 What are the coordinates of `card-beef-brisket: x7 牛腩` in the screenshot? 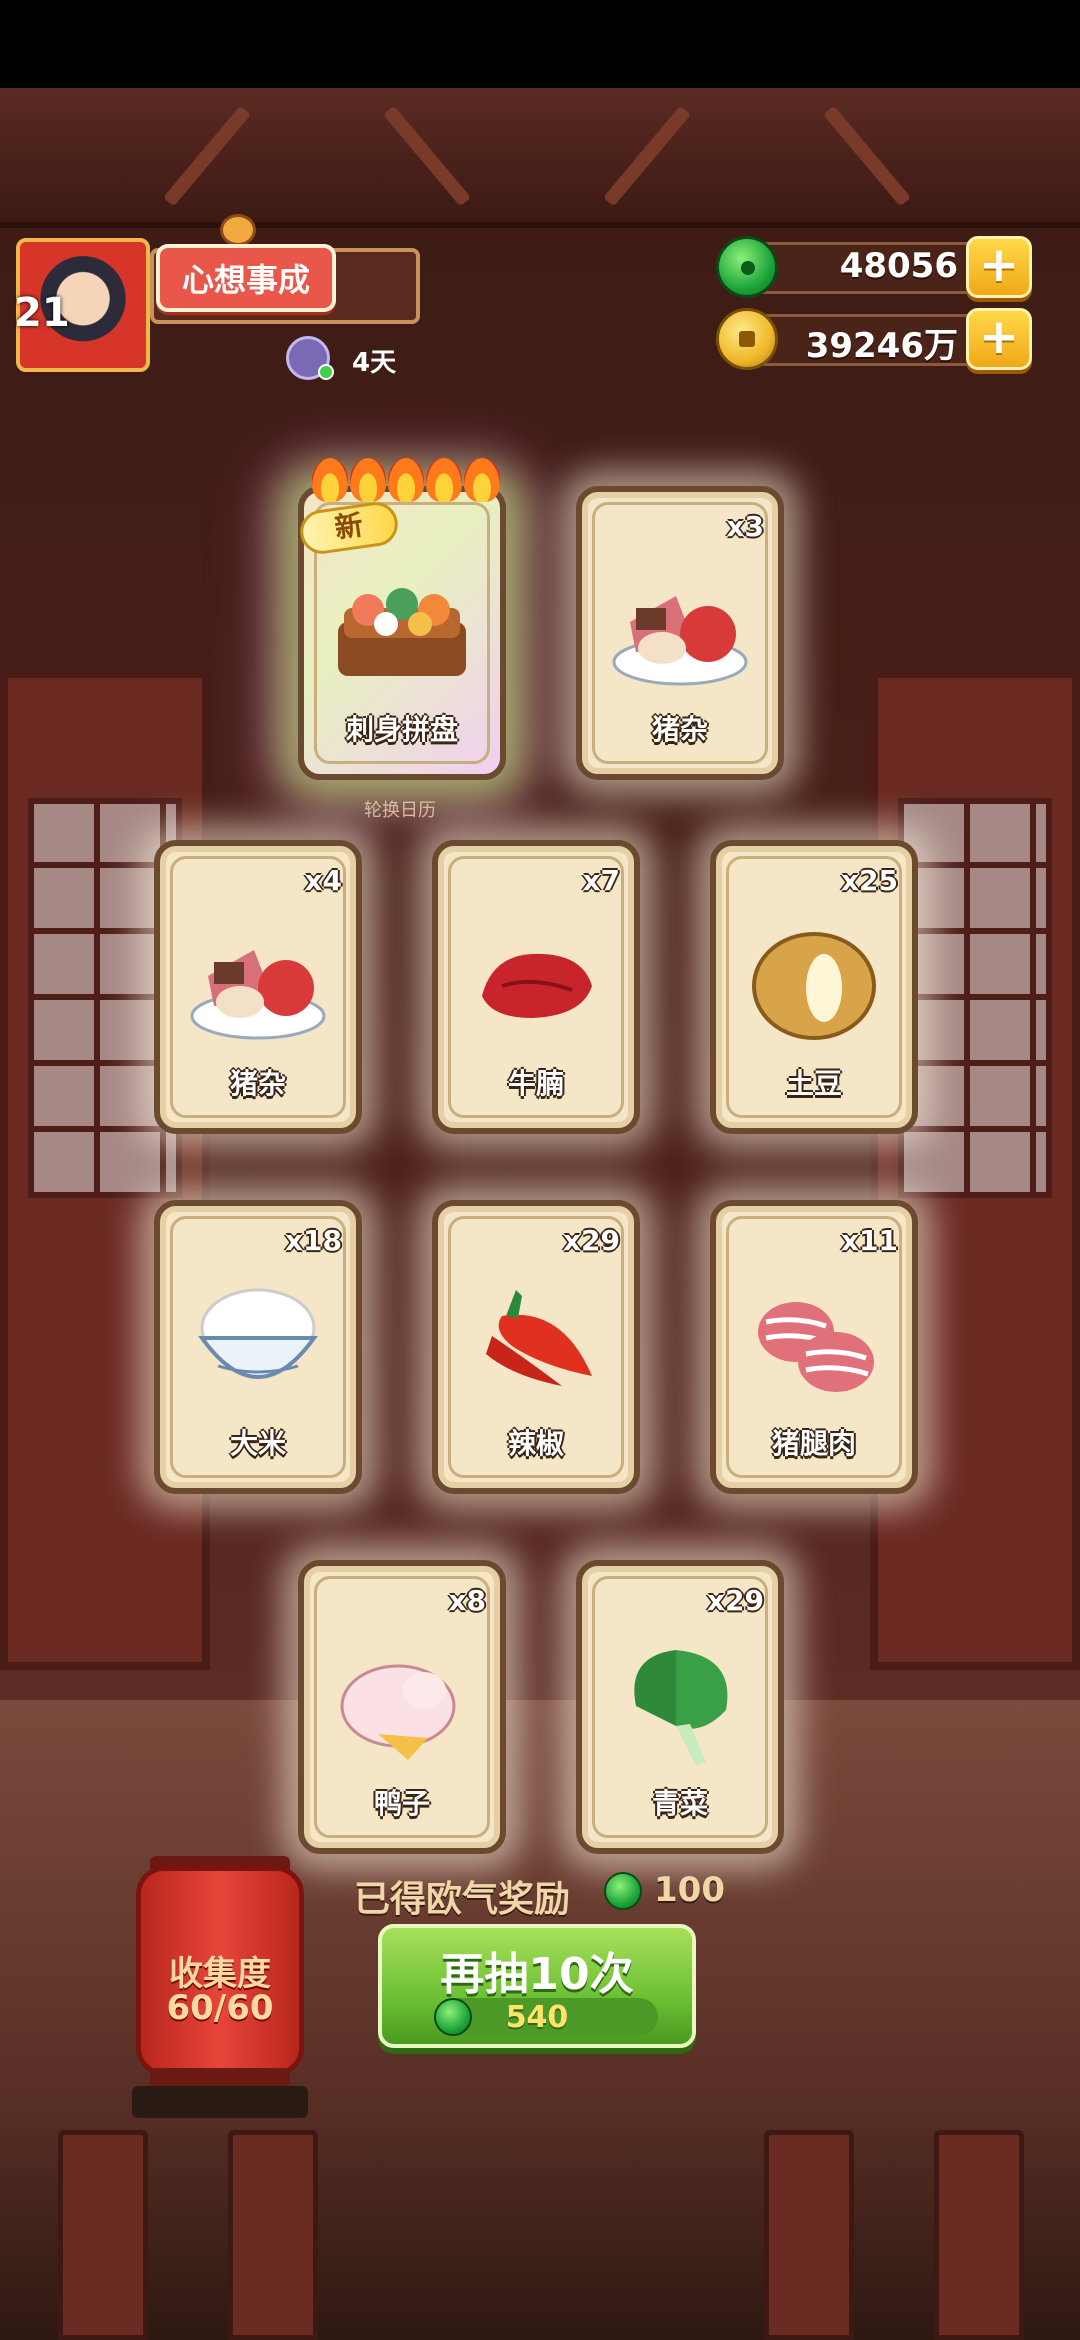 It's located at (536, 987).